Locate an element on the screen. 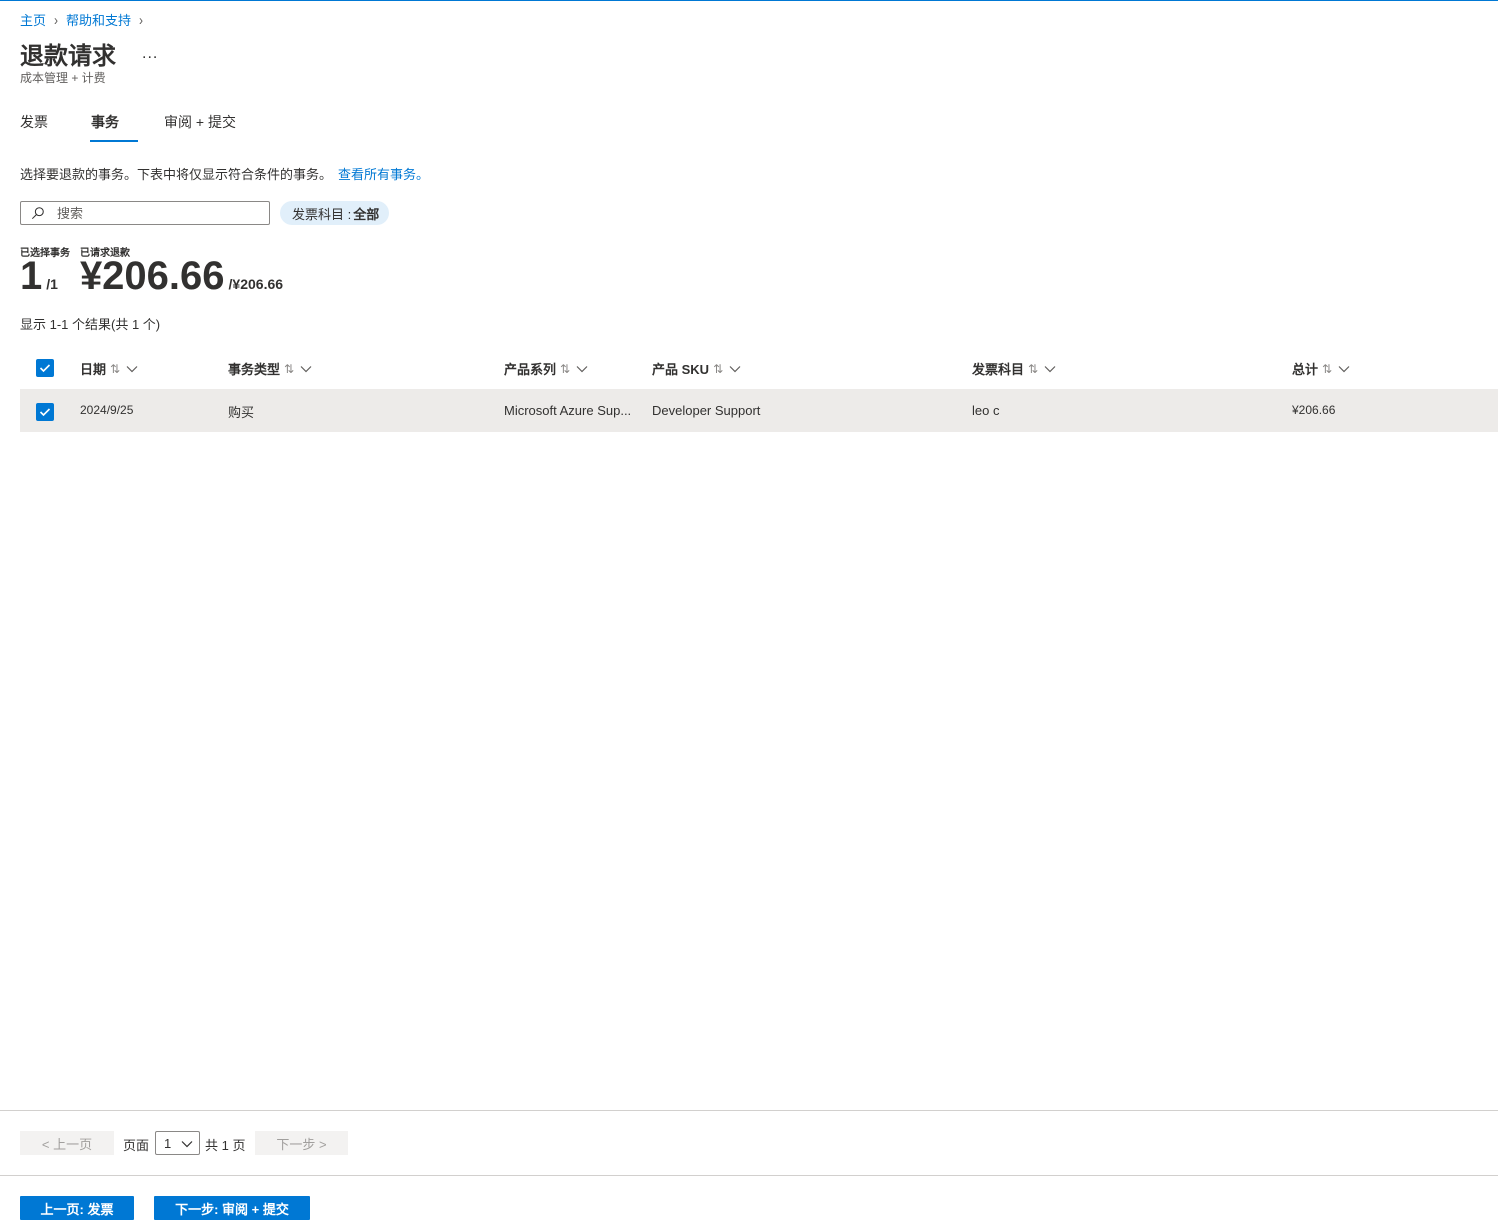 This screenshot has height=1227, width=1498. breadcrumb-home-link: 主页 is located at coordinates (33, 19).